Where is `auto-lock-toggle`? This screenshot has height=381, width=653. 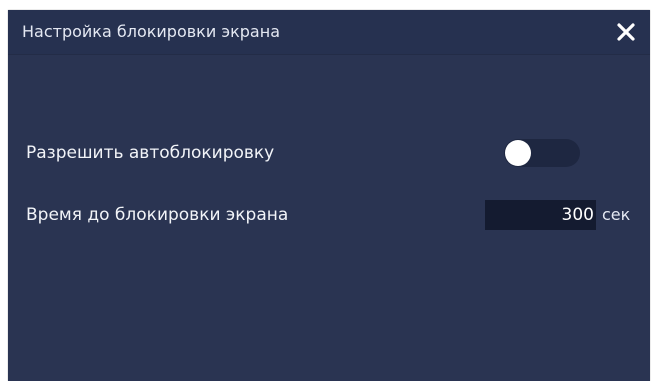
auto-lock-toggle is located at coordinates (542, 153).